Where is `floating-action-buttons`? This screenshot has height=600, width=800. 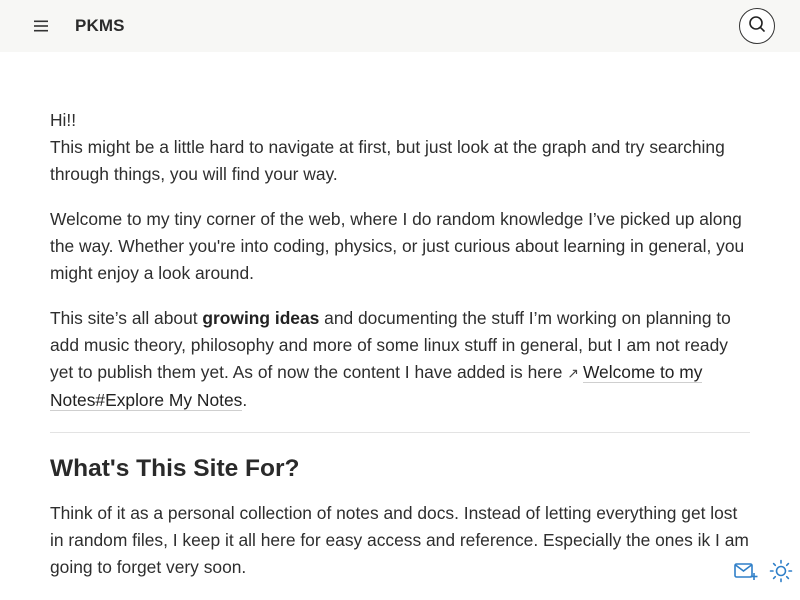
floating-action-buttons is located at coordinates (763, 571).